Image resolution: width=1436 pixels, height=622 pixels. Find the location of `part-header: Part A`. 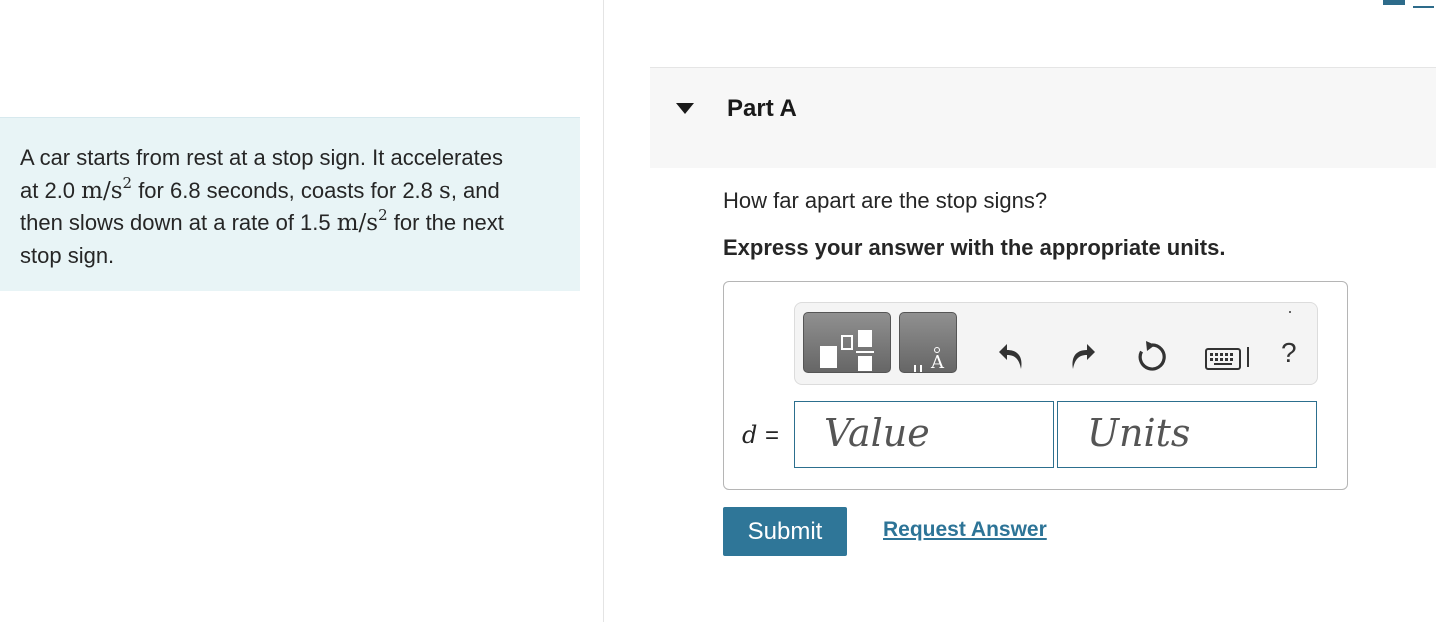

part-header: Part A is located at coordinates (1043, 117).